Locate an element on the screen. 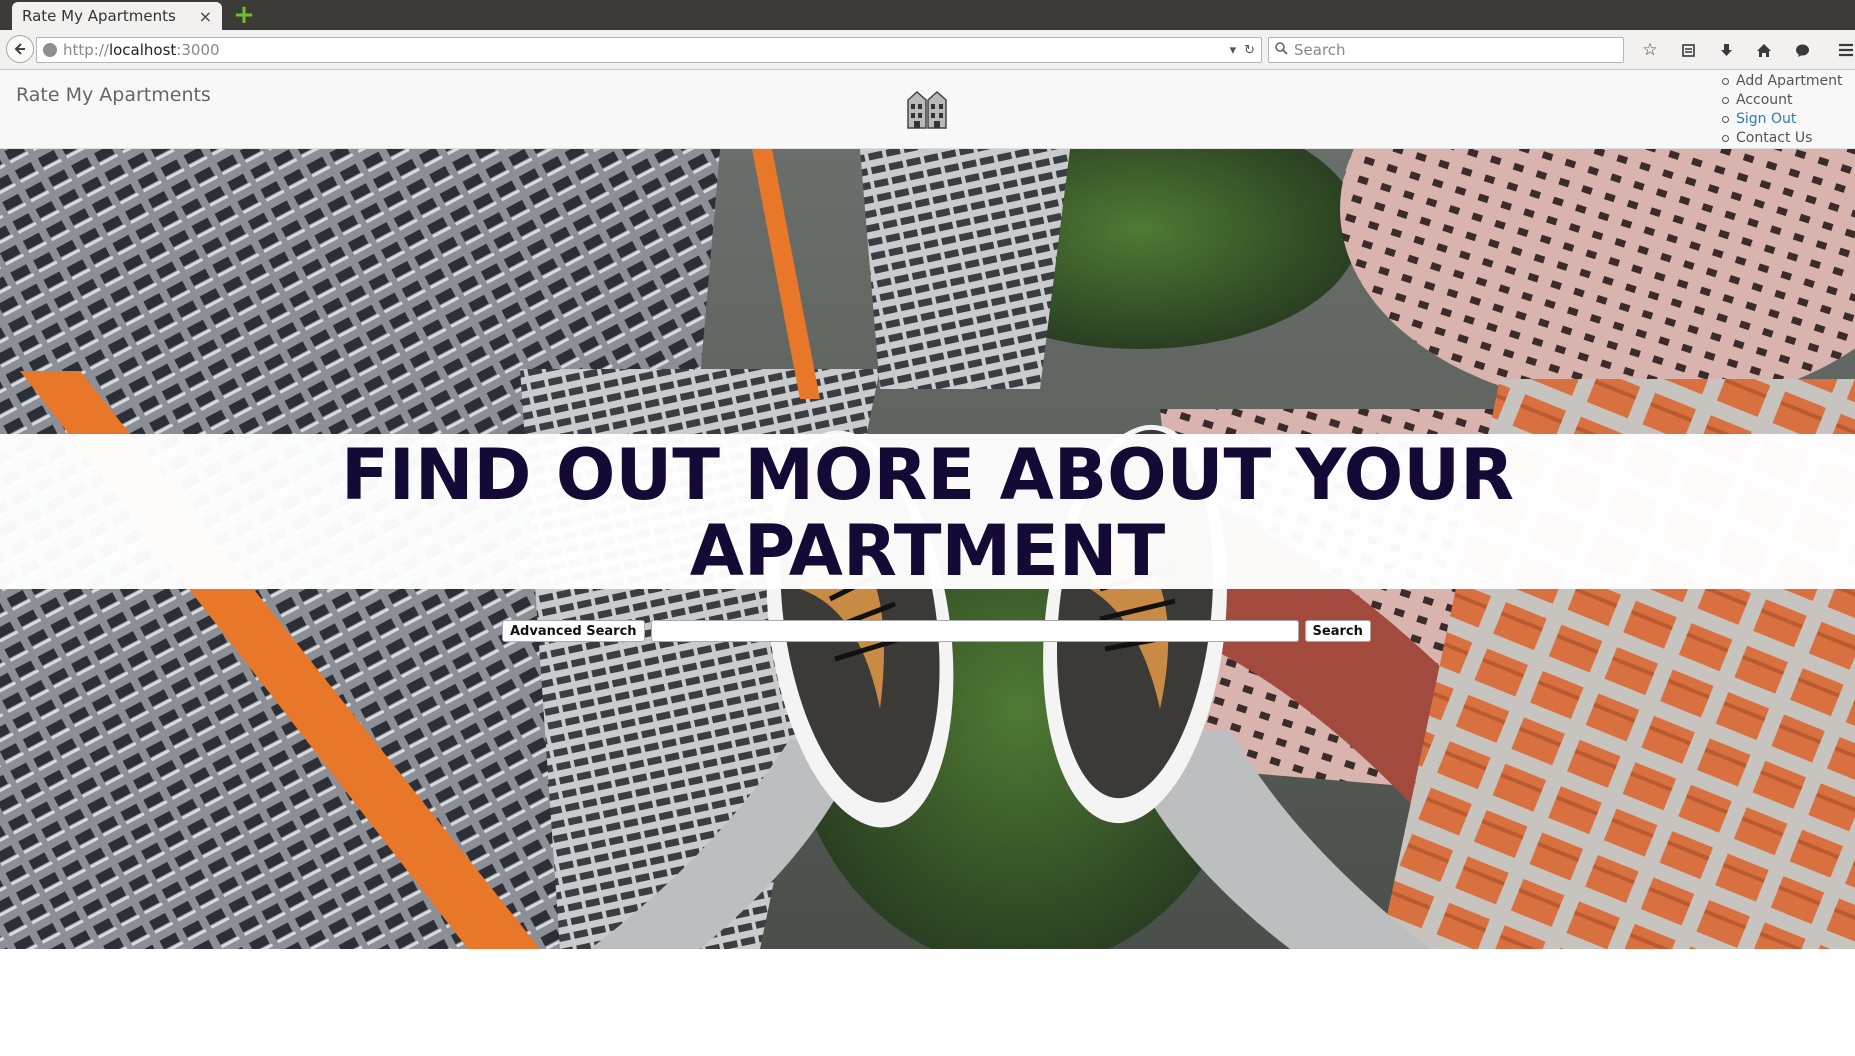 The height and width of the screenshot is (1056, 1855). hero-headline-line2: APARTMENT is located at coordinates (927, 551).